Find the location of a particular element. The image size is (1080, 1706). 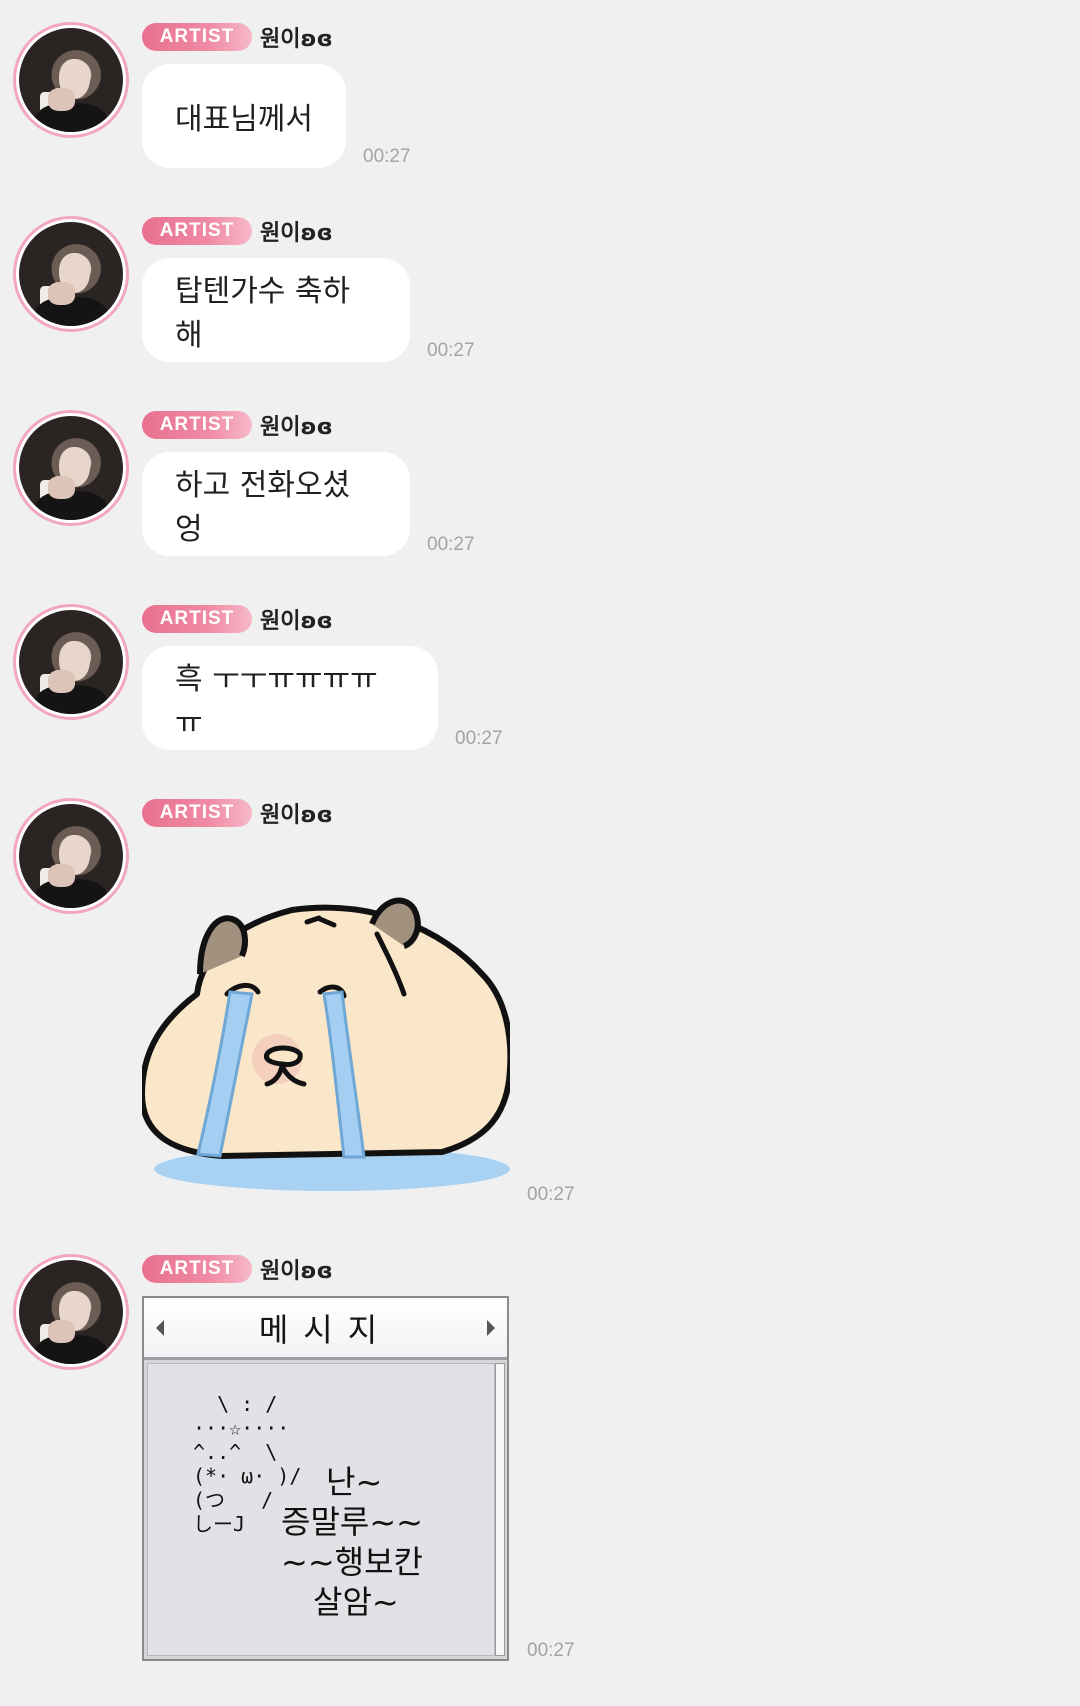

crying-capybara-sticker is located at coordinates (326, 1034).